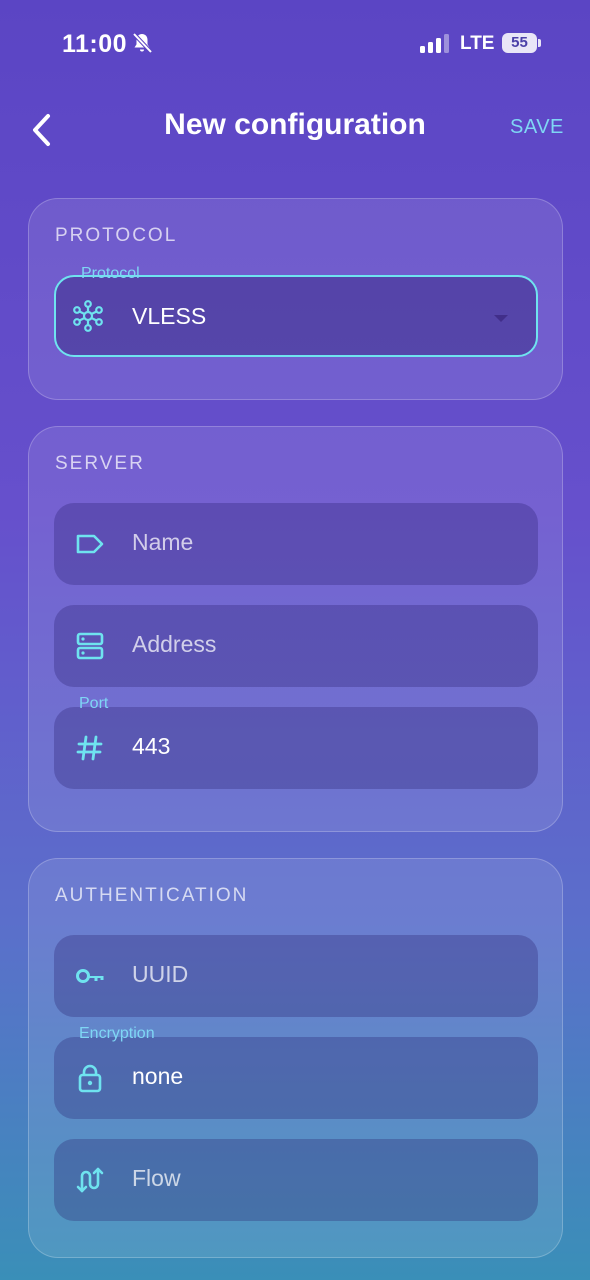 This screenshot has width=590, height=1280. What do you see at coordinates (296, 1180) in the screenshot?
I see `flow-field: Flow` at bounding box center [296, 1180].